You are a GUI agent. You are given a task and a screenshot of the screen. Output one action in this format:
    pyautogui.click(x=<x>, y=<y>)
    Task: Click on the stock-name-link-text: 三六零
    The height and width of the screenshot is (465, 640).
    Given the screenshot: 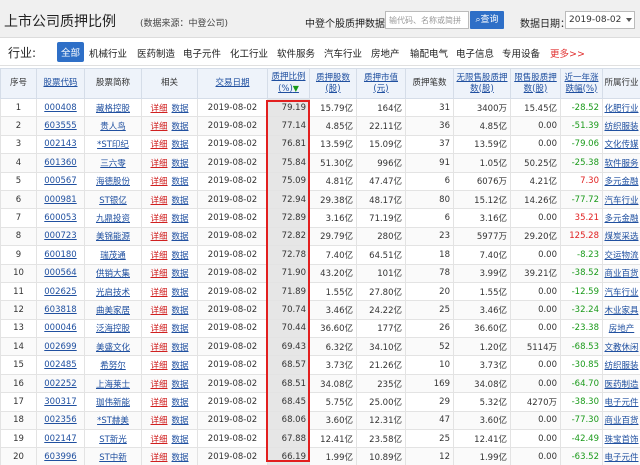 What is the action you would take?
    pyautogui.click(x=113, y=164)
    